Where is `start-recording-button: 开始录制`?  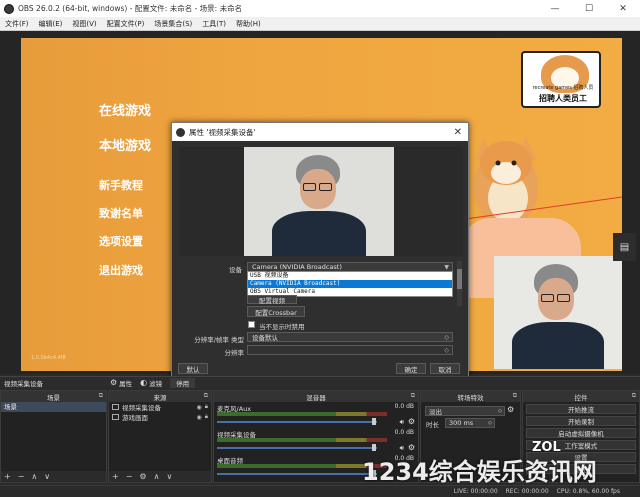 start-recording-button: 开始录制 is located at coordinates (581, 421).